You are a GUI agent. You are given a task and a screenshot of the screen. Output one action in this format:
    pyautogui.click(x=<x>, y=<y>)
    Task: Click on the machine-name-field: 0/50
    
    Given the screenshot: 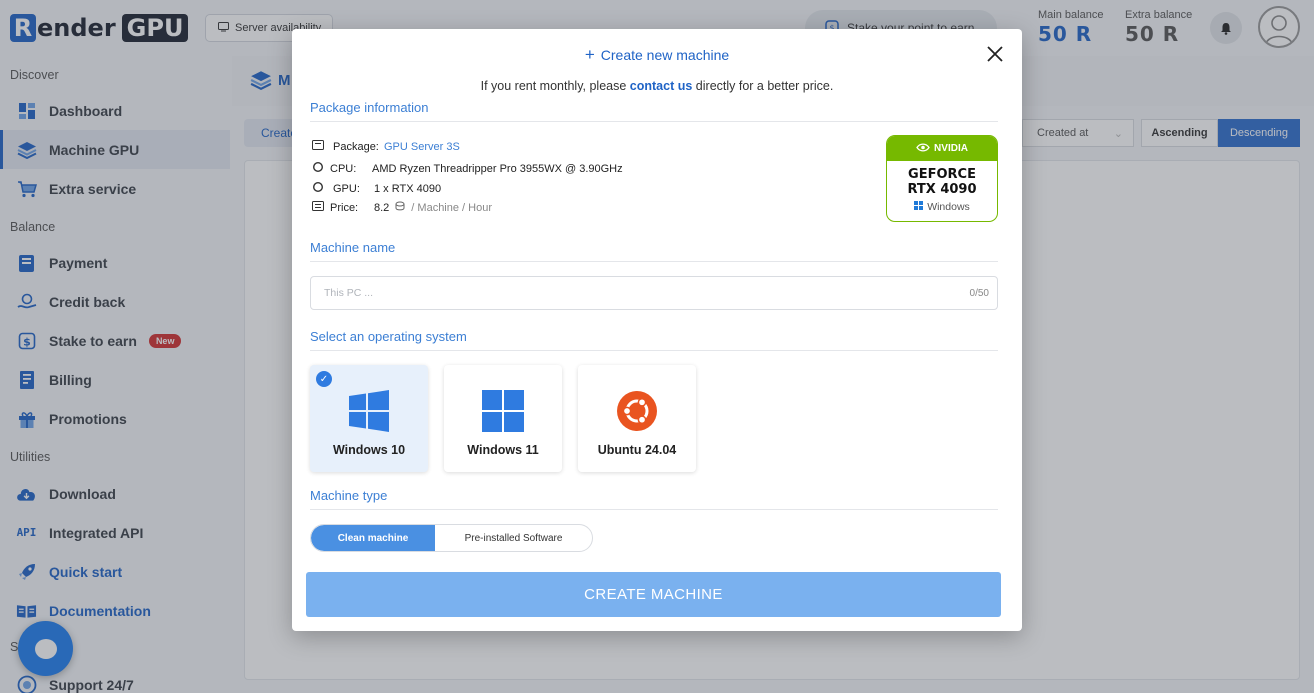 What is the action you would take?
    pyautogui.click(x=654, y=293)
    